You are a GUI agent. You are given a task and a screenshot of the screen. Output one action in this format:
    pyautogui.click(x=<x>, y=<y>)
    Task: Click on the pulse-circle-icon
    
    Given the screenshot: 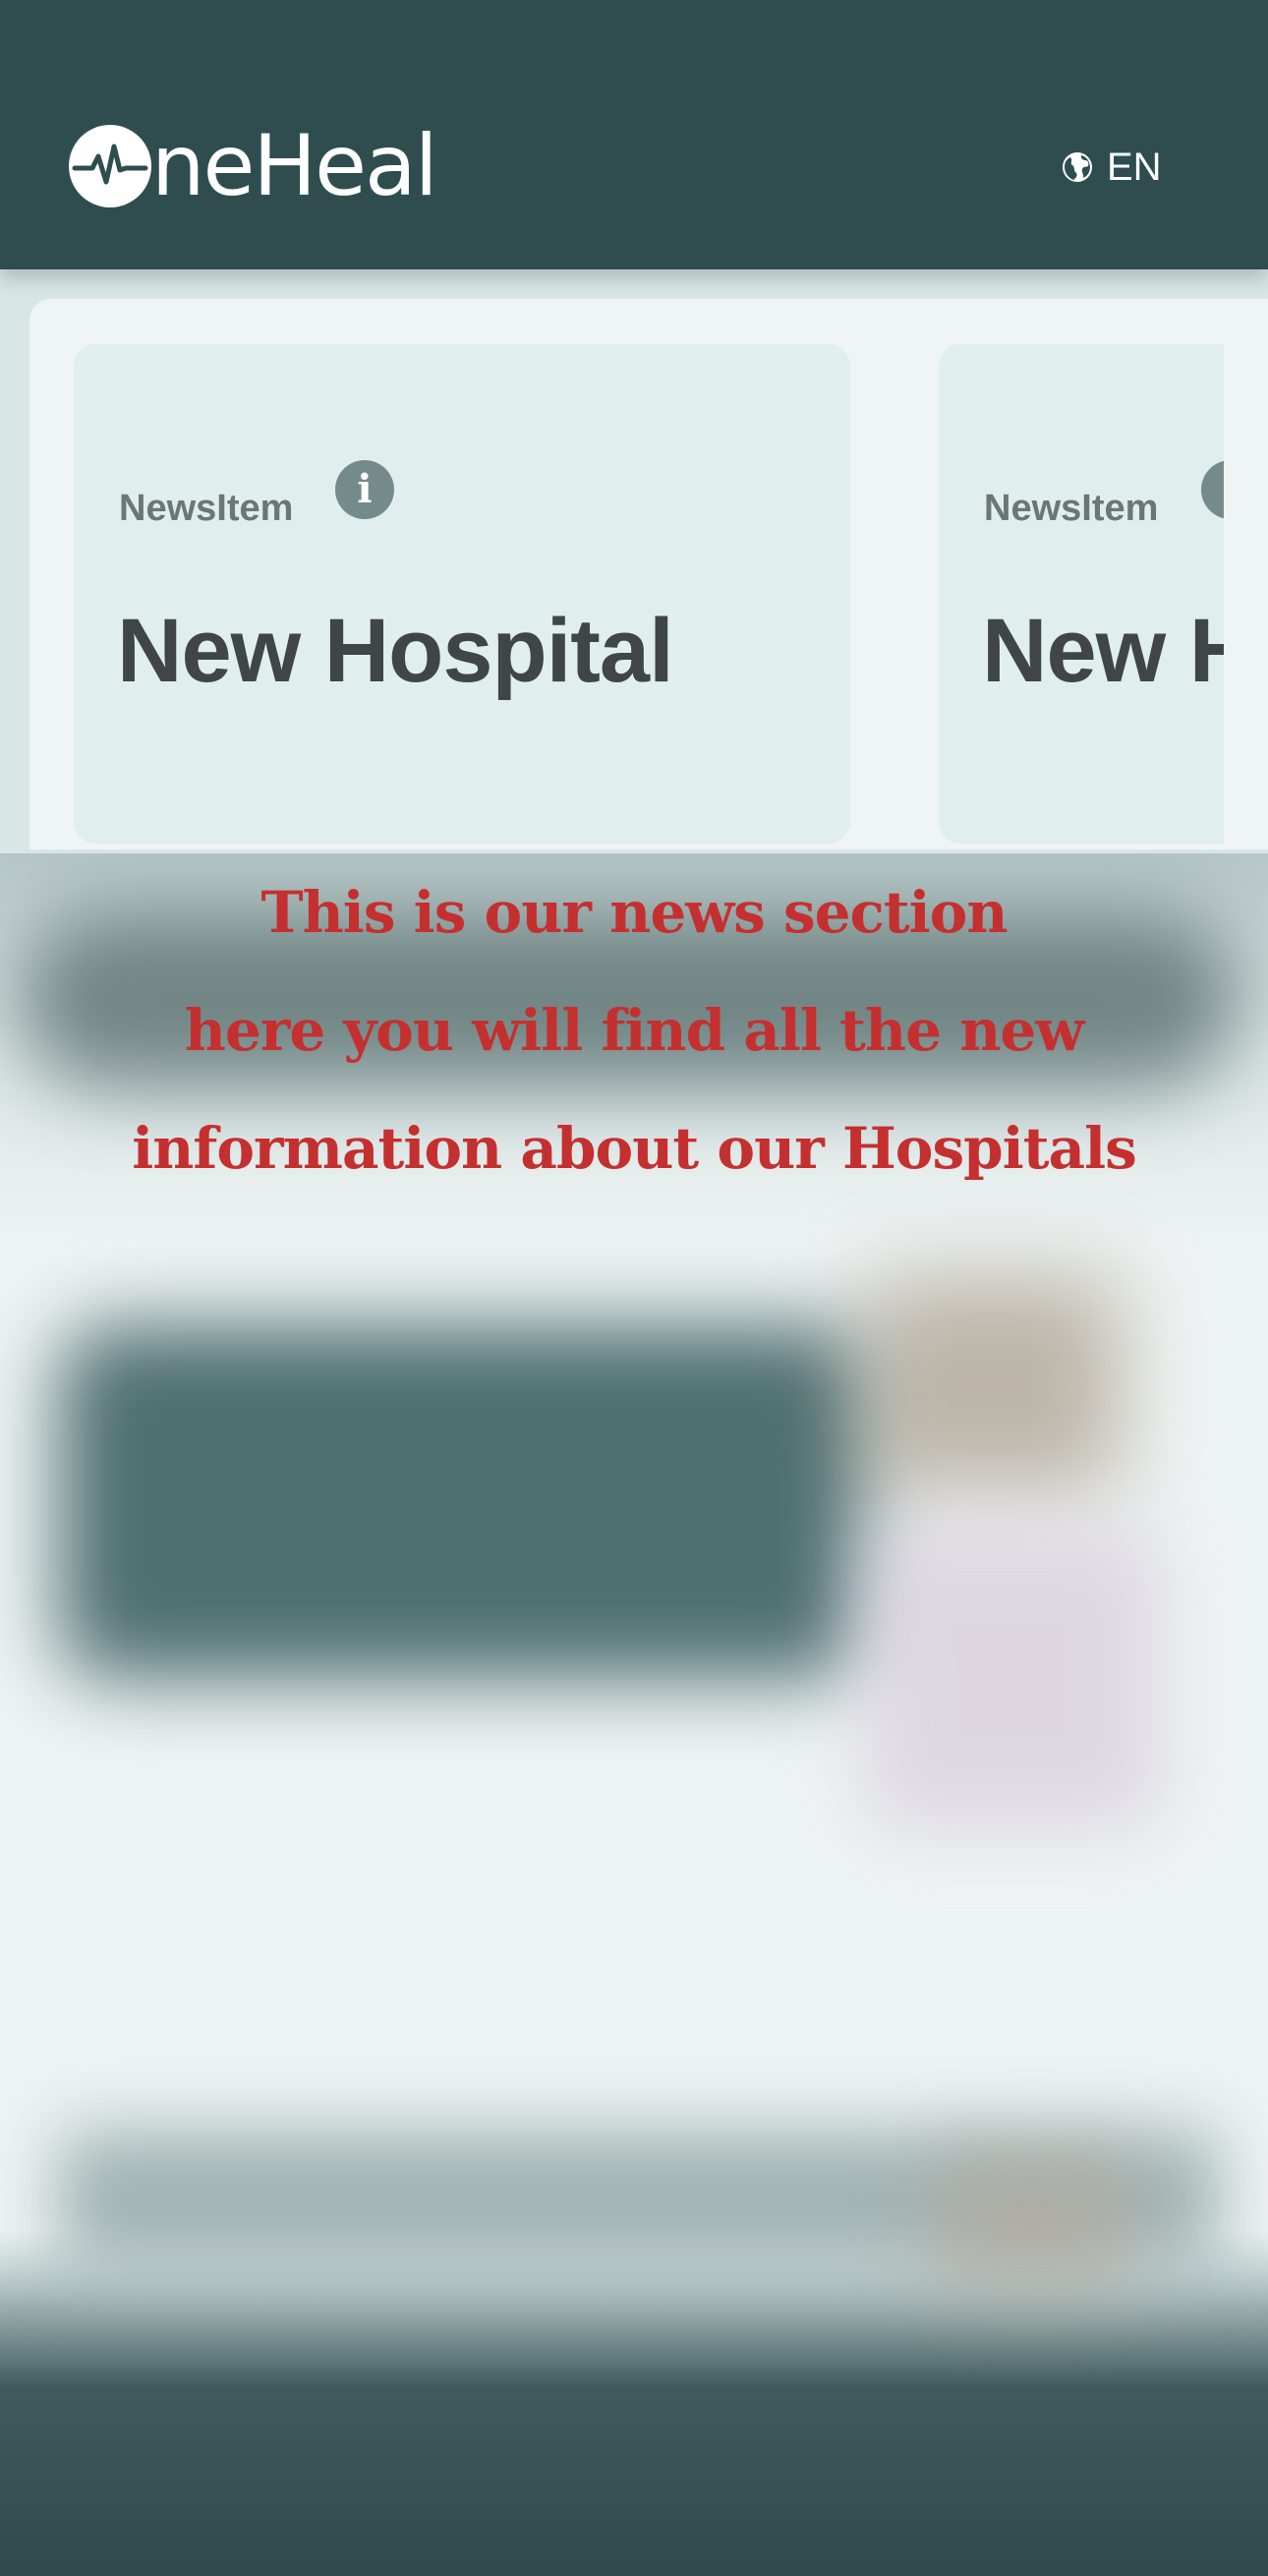 What is the action you would take?
    pyautogui.click(x=110, y=166)
    